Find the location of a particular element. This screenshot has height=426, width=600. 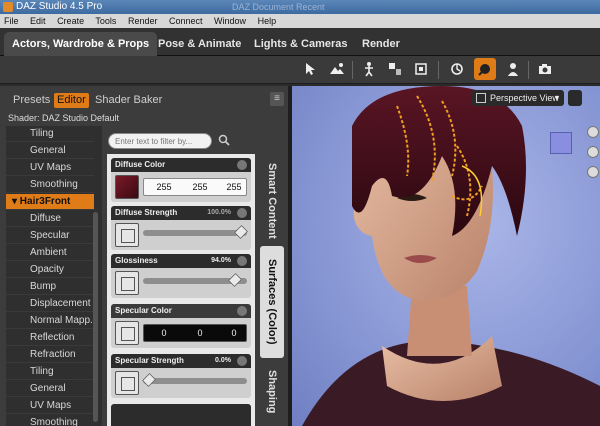

pane-options-icon: ≡ is located at coordinates (277, 99).